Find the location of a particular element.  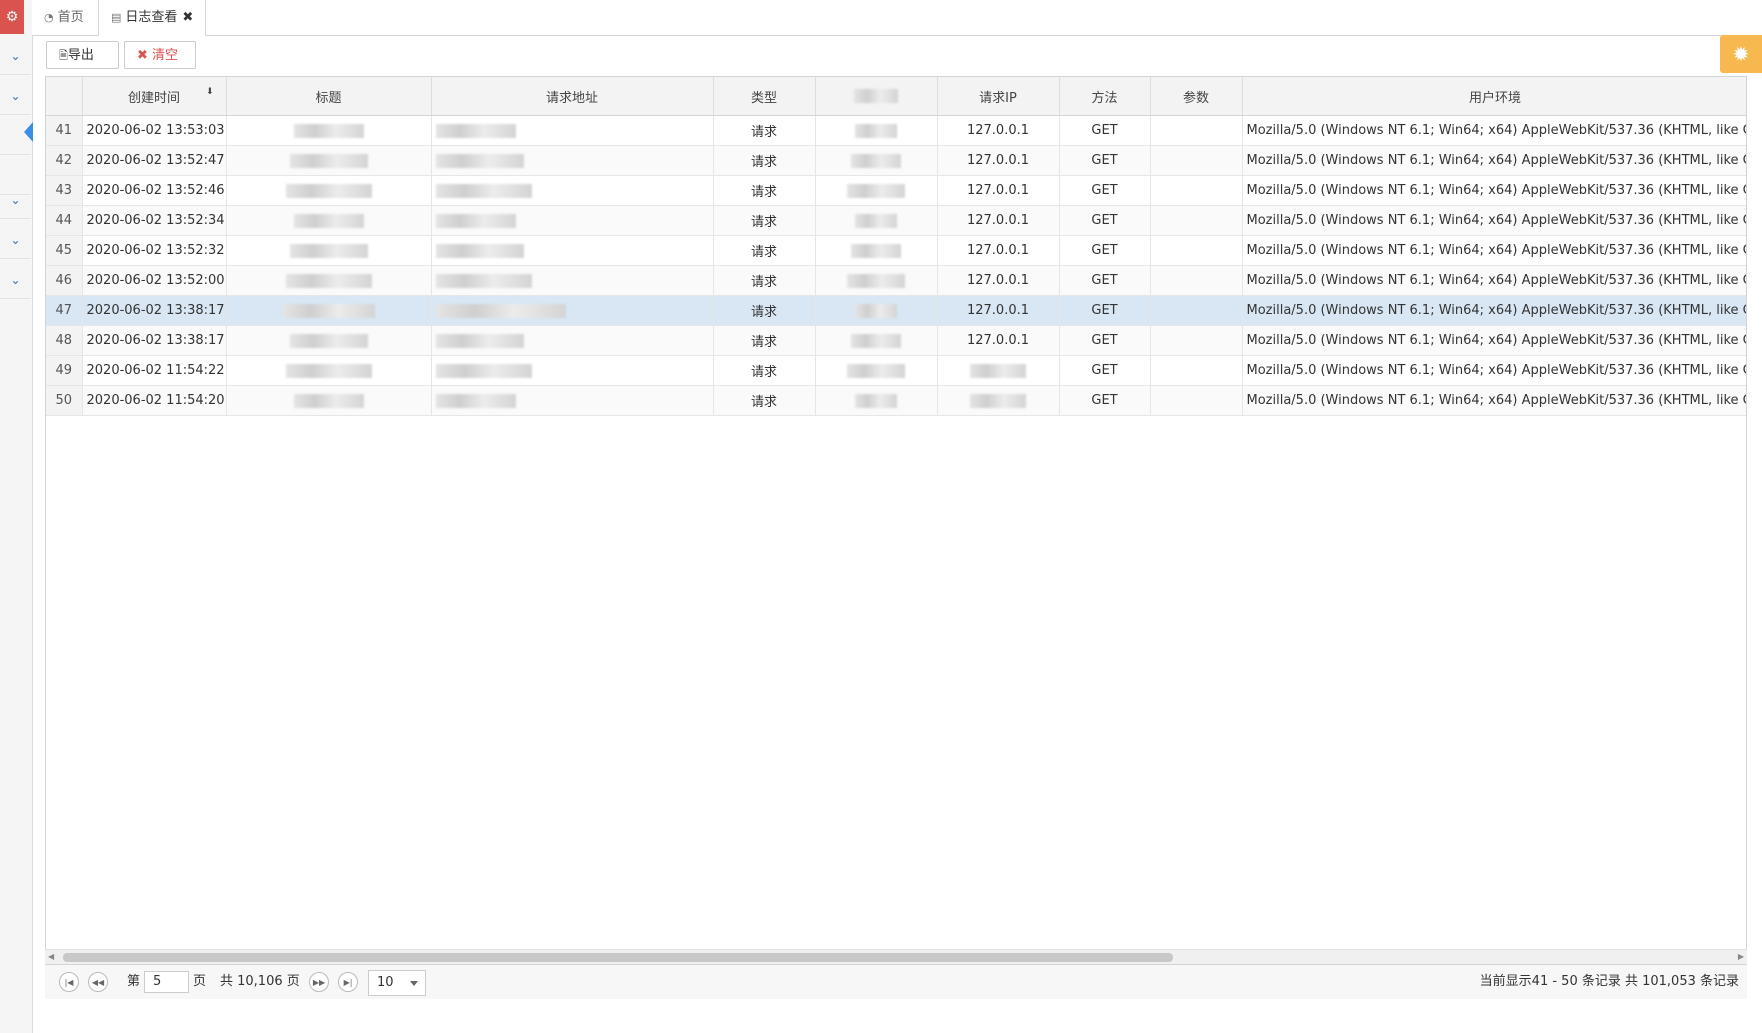

scroll-right-icon: ▶ is located at coordinates (1741, 957).